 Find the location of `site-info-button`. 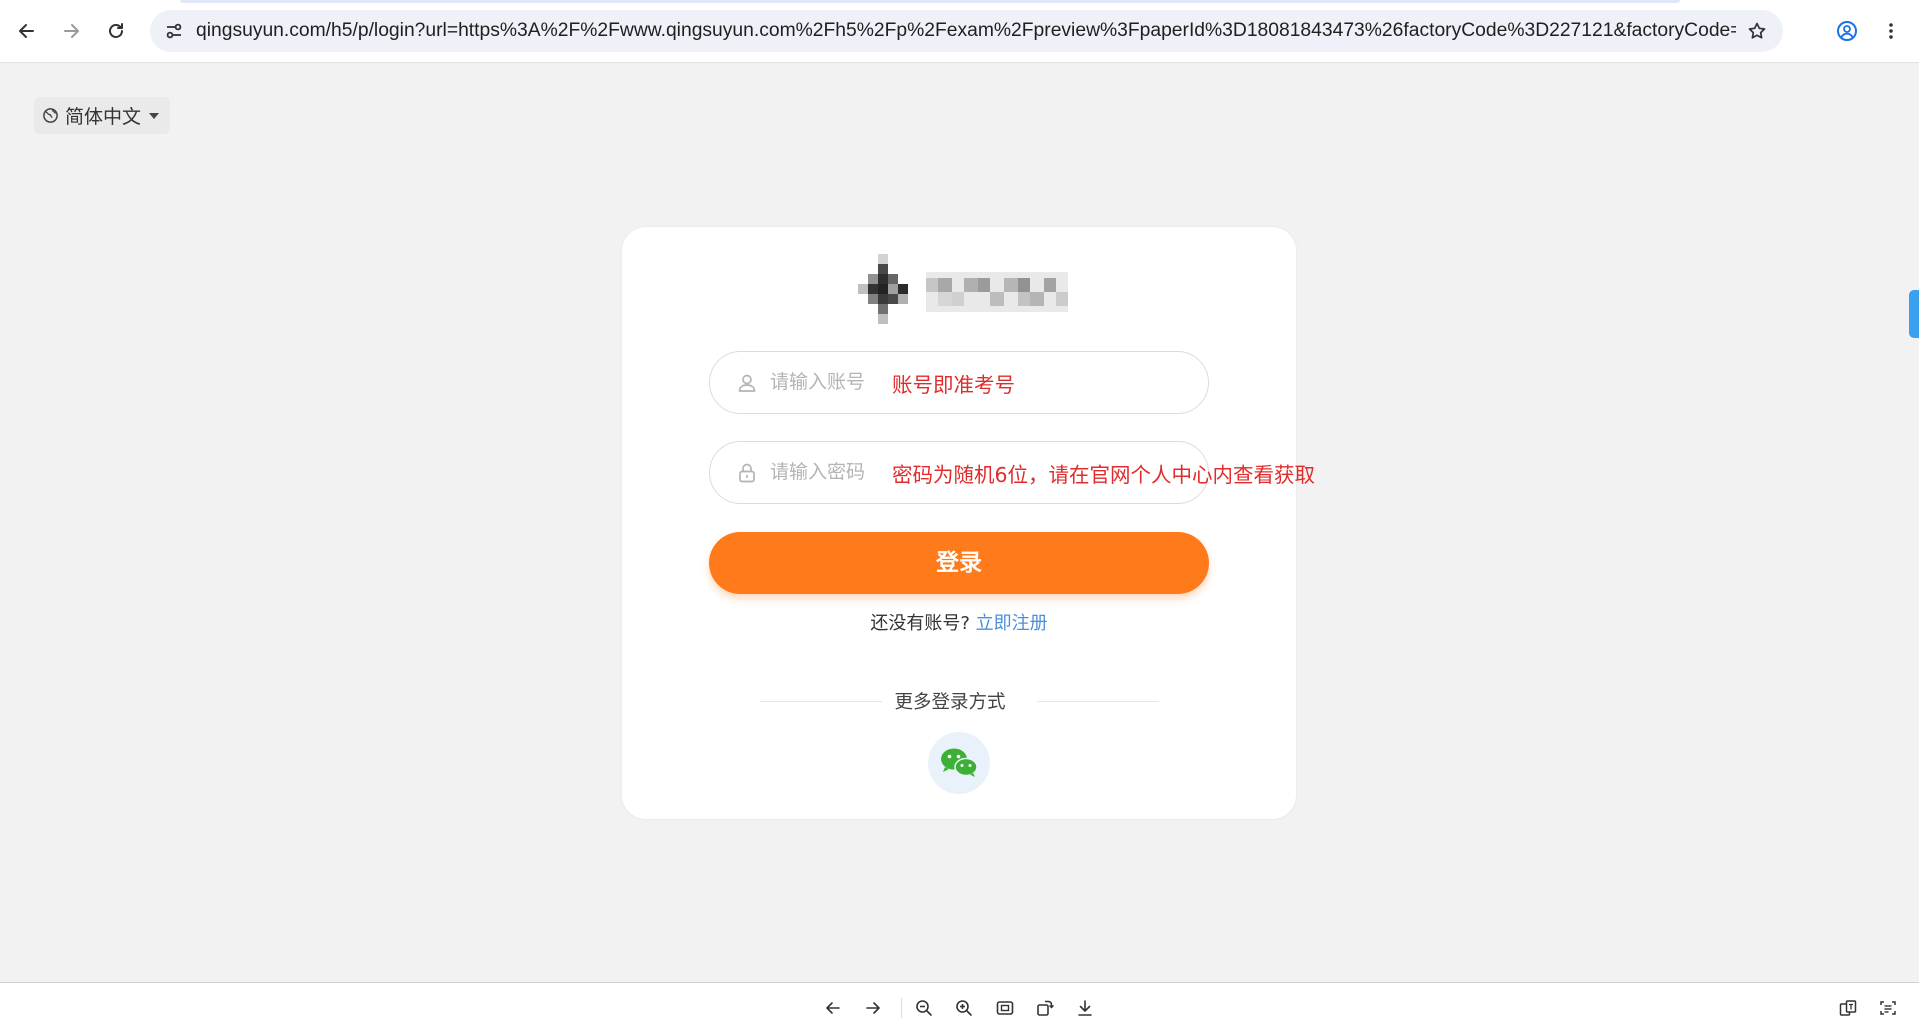

site-info-button is located at coordinates (174, 31).